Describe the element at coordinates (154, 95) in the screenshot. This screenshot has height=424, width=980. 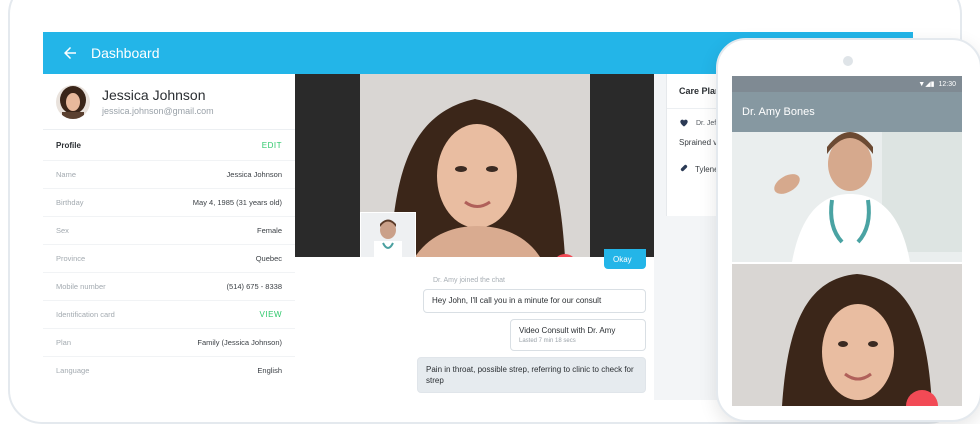
I see `patient-name: Jessica Johnson` at that location.